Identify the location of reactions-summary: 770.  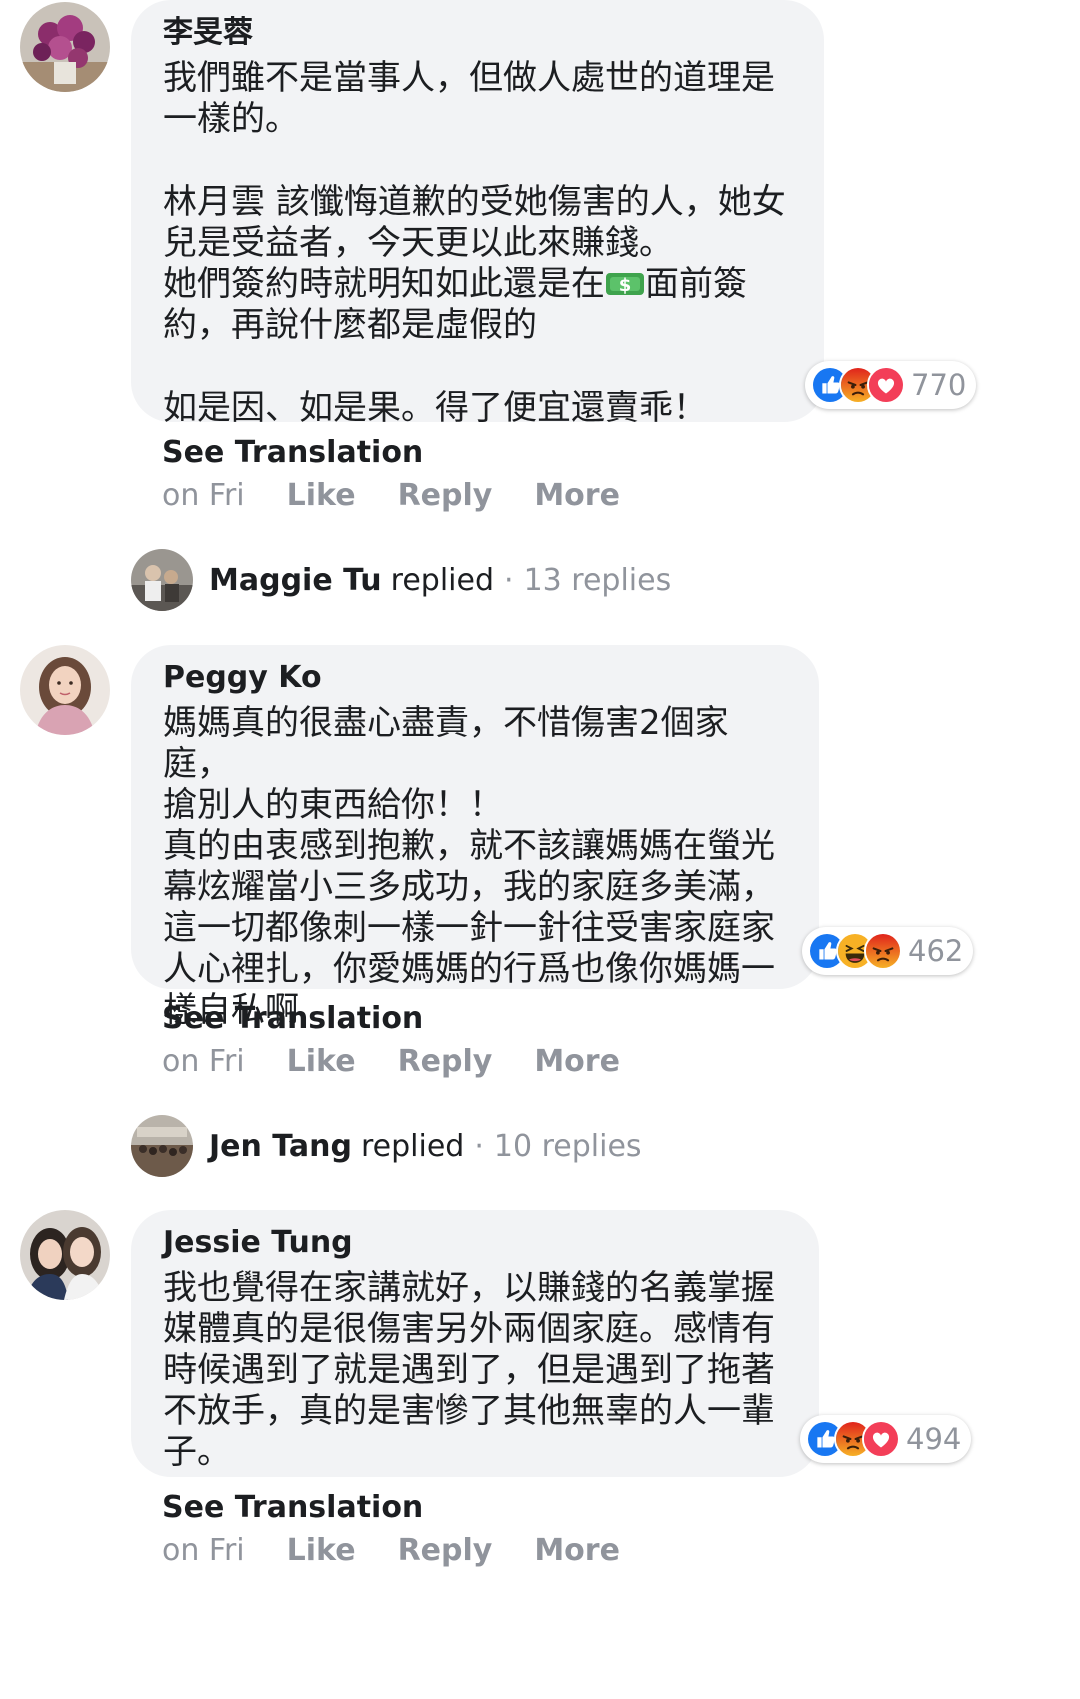
(891, 385).